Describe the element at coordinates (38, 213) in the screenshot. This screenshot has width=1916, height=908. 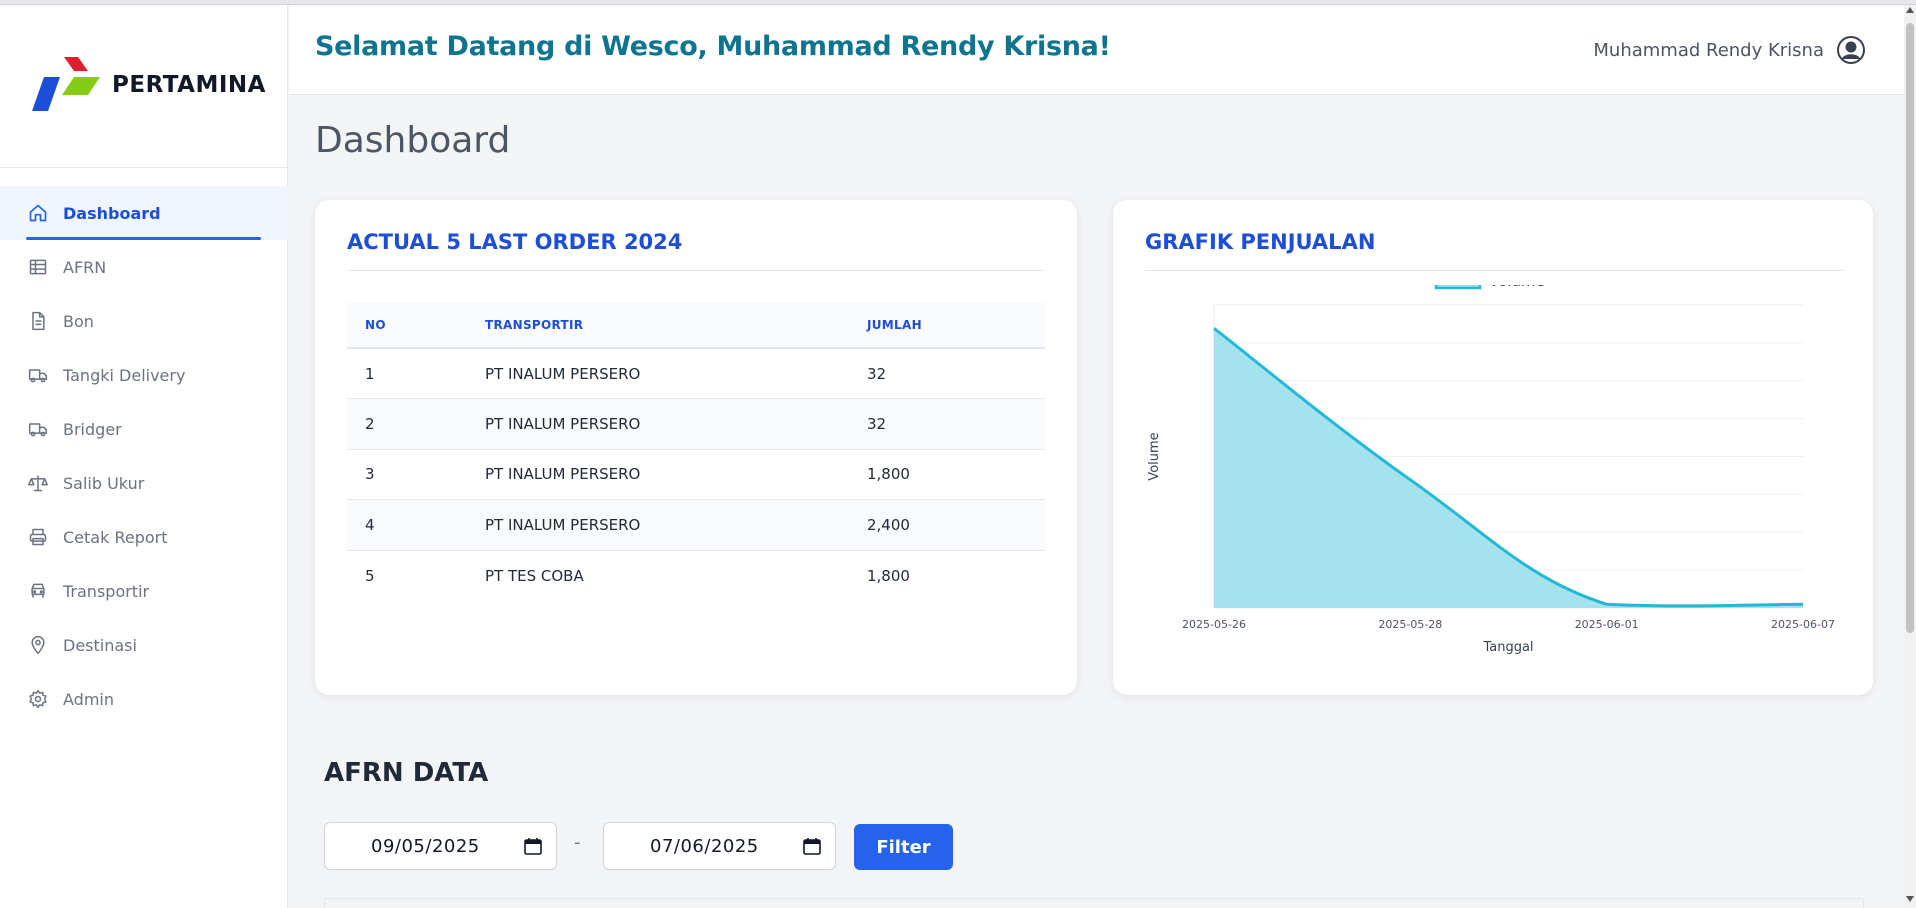
I see `home-icon` at that location.